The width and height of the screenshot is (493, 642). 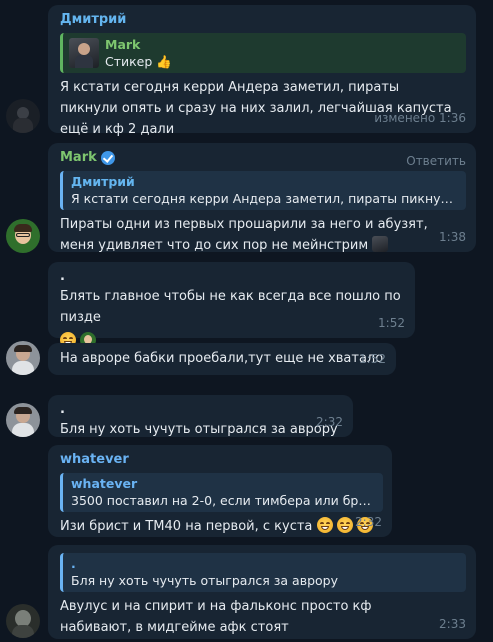 What do you see at coordinates (23, 236) in the screenshot?
I see `avatar-mark` at bounding box center [23, 236].